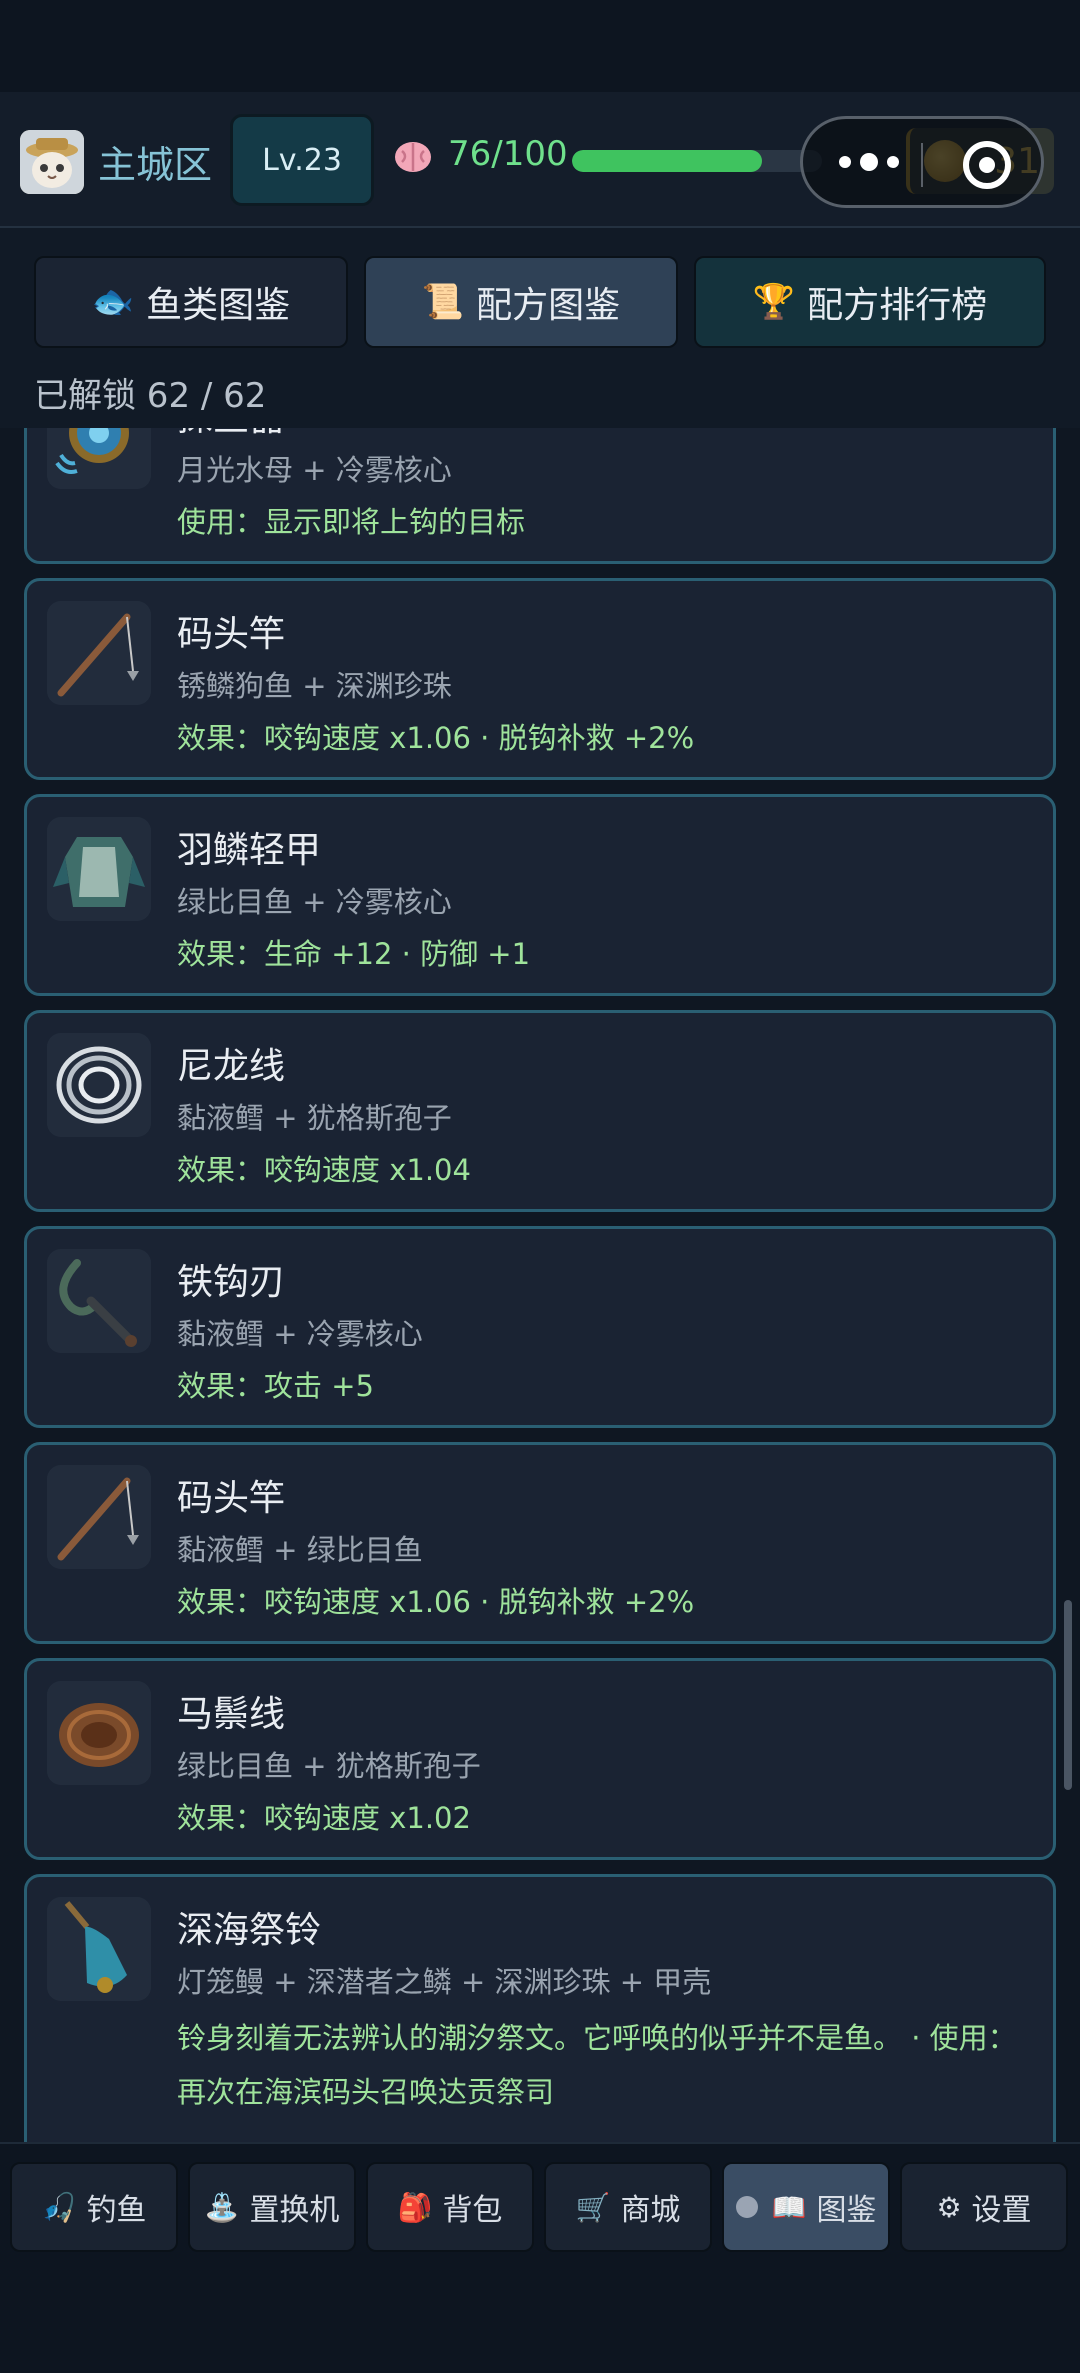 The height and width of the screenshot is (2373, 1080). Describe the element at coordinates (300, 1334) in the screenshot. I see `recipe-ingredients: 黏液鳕 + 冷雾核心` at that location.